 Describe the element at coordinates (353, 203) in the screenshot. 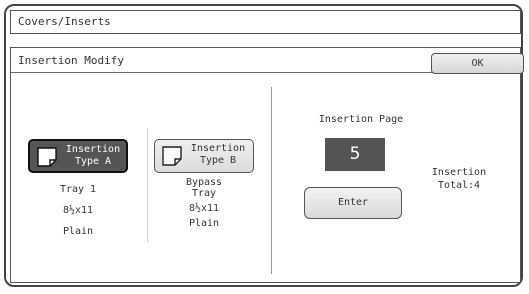

I see `enter-button: Enter` at that location.